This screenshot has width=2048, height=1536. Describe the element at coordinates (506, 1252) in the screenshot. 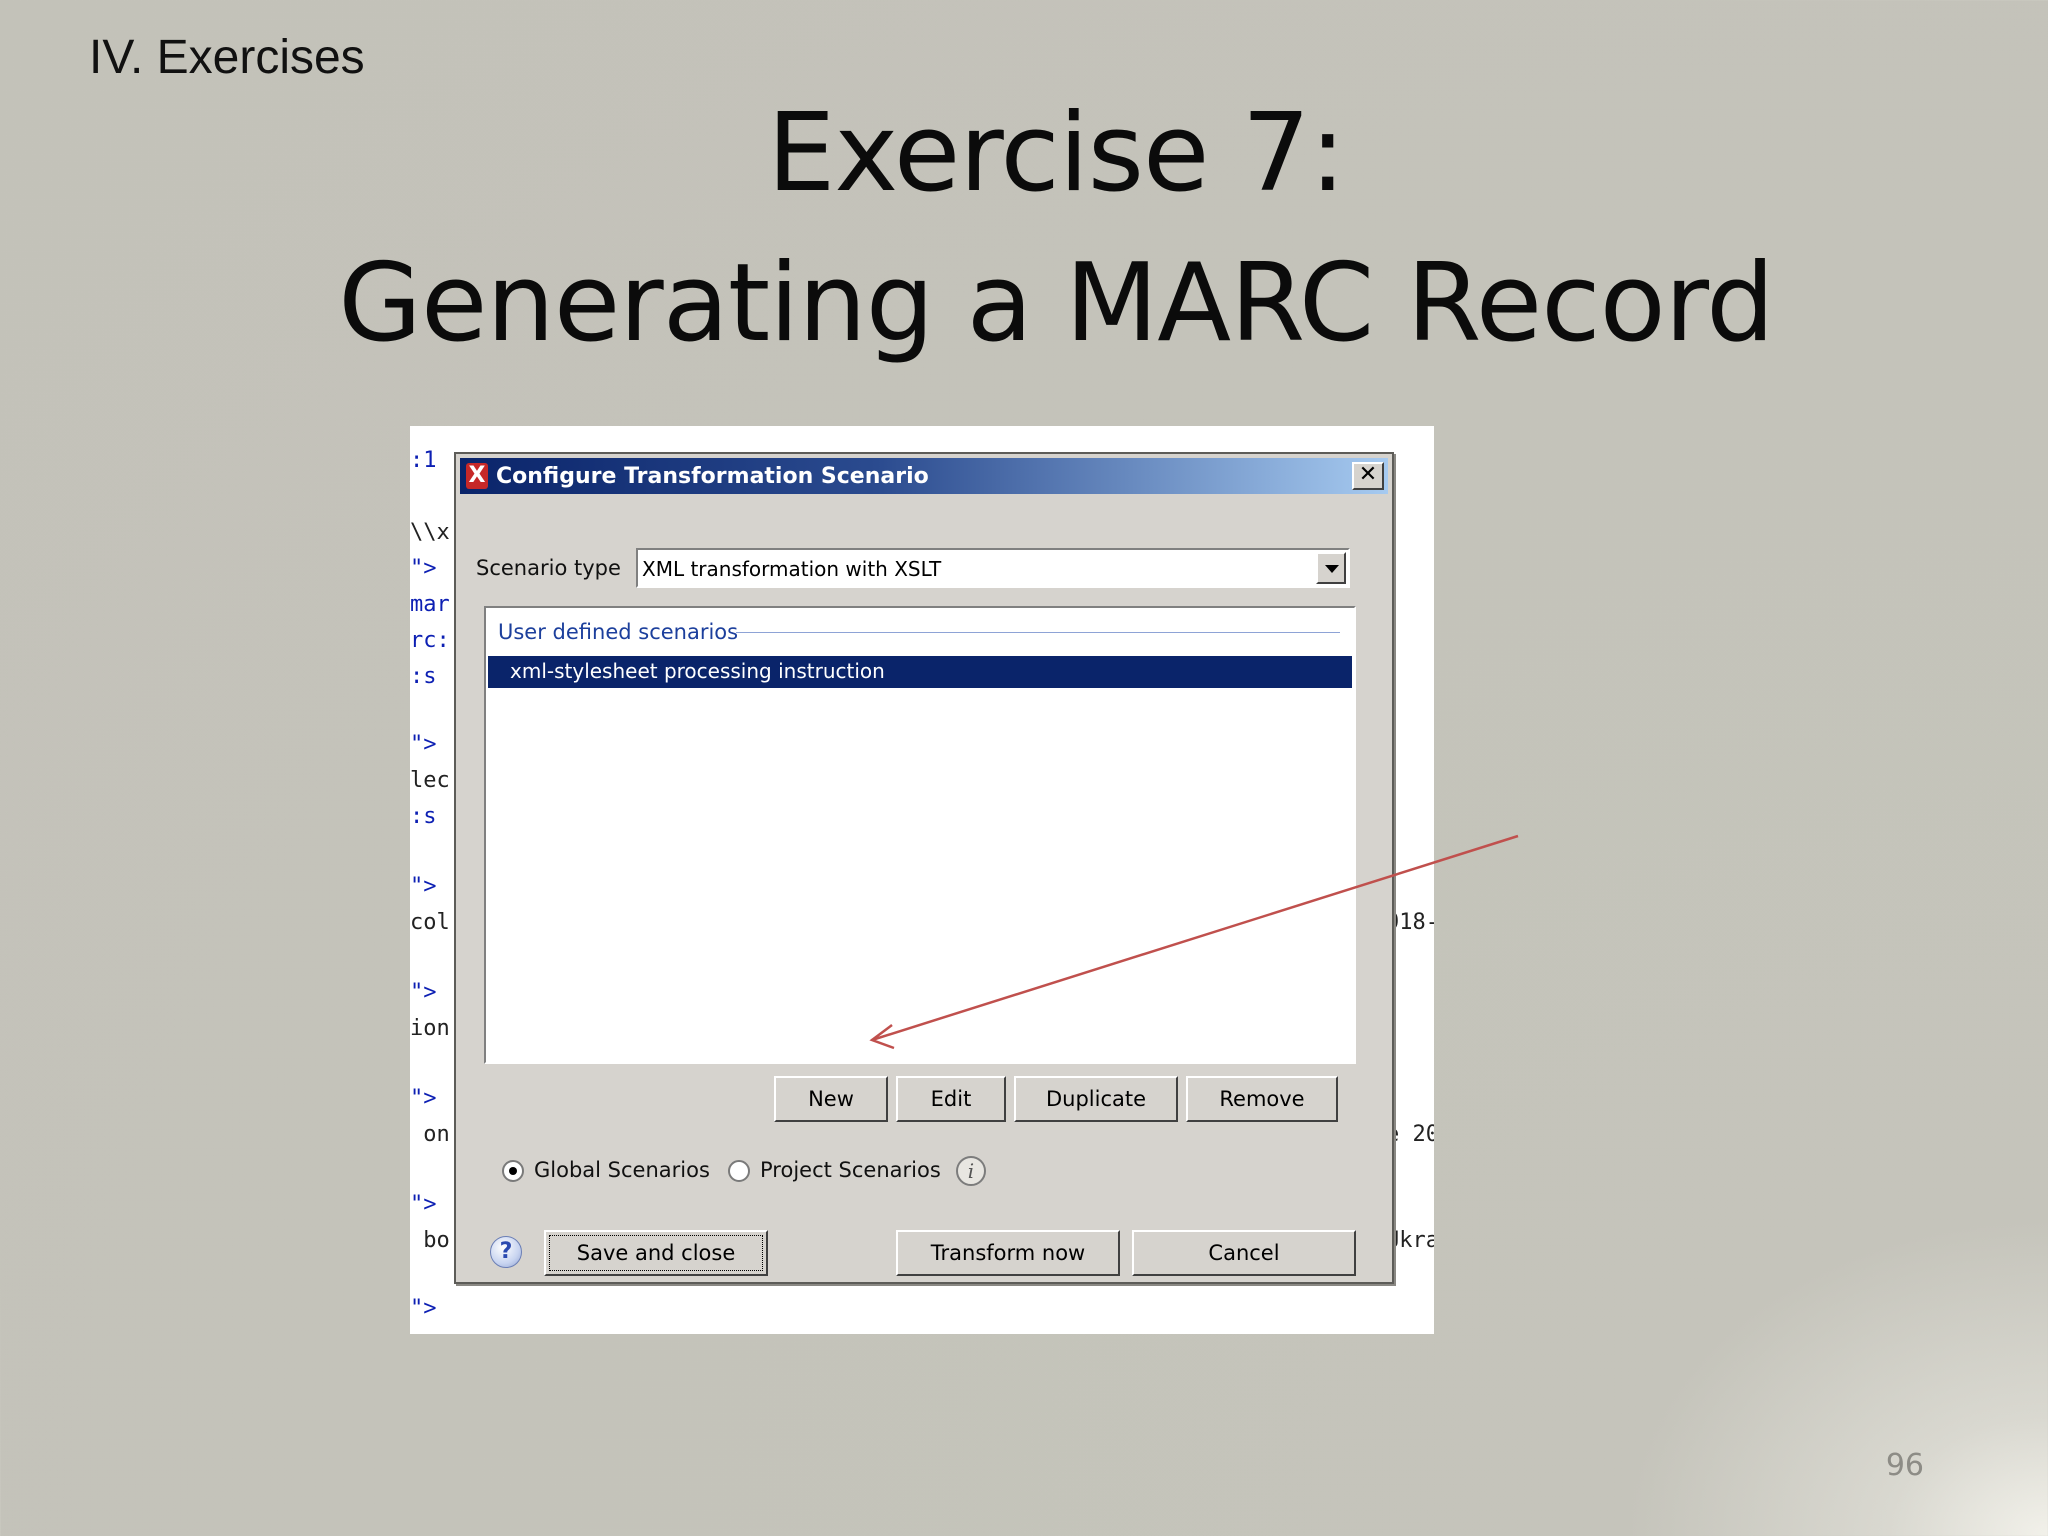

I see `help-question-icon: ?` at that location.